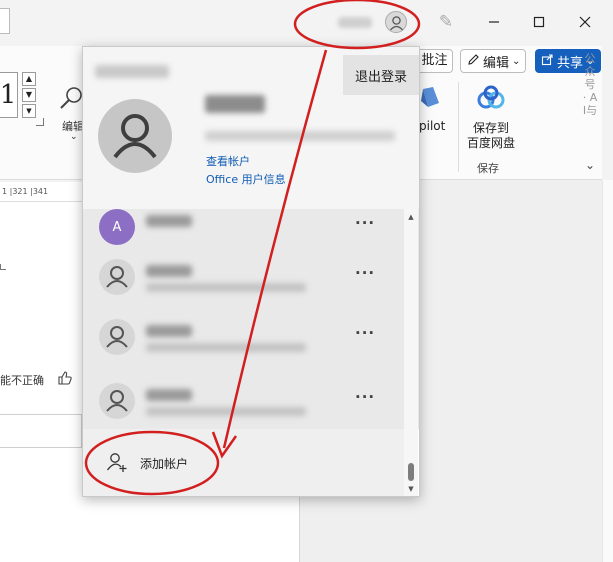 This screenshot has height=562, width=613. I want to click on dialog-launcher-icon, so click(40, 122).